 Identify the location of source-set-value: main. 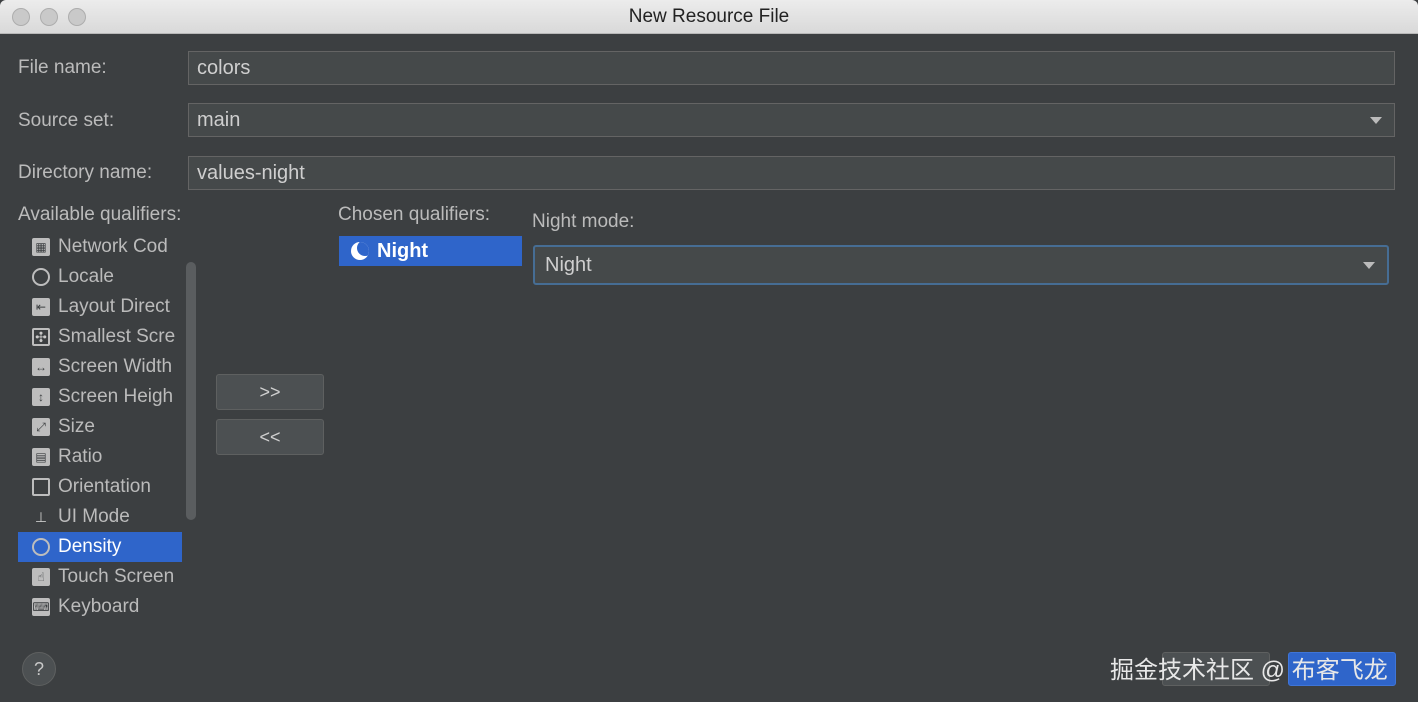
(219, 119).